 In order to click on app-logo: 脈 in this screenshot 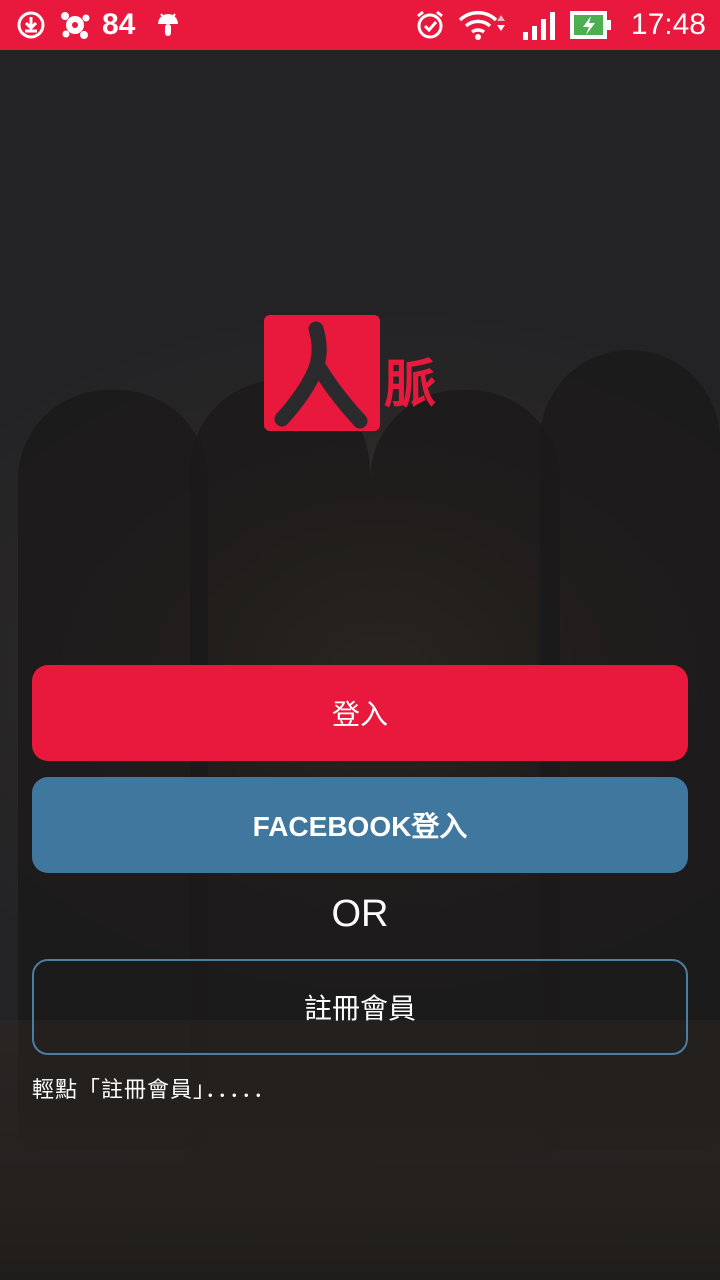, I will do `click(364, 375)`.